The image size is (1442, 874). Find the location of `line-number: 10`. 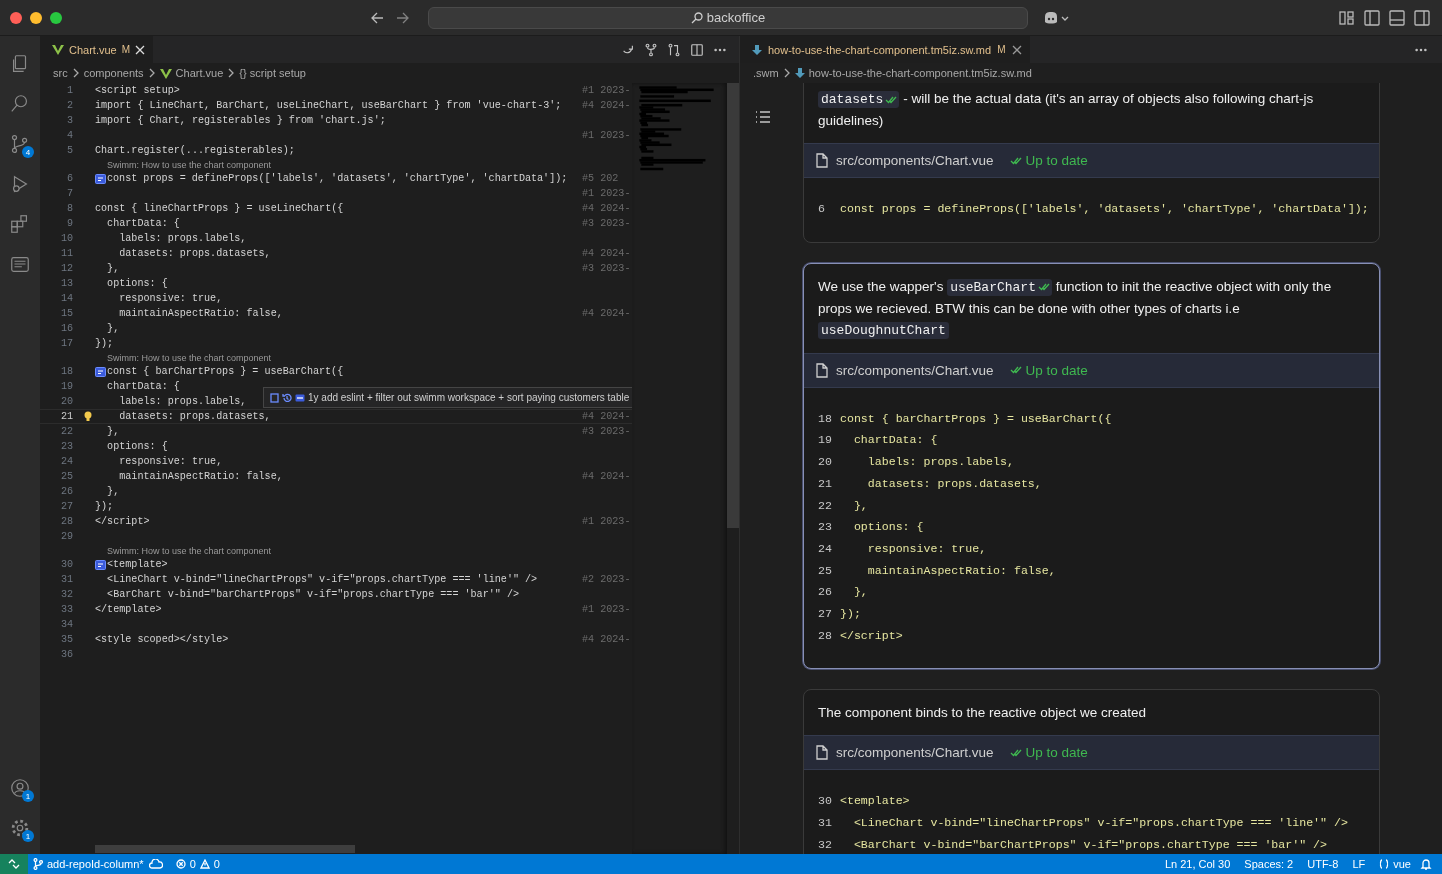

line-number: 10 is located at coordinates (66, 238).